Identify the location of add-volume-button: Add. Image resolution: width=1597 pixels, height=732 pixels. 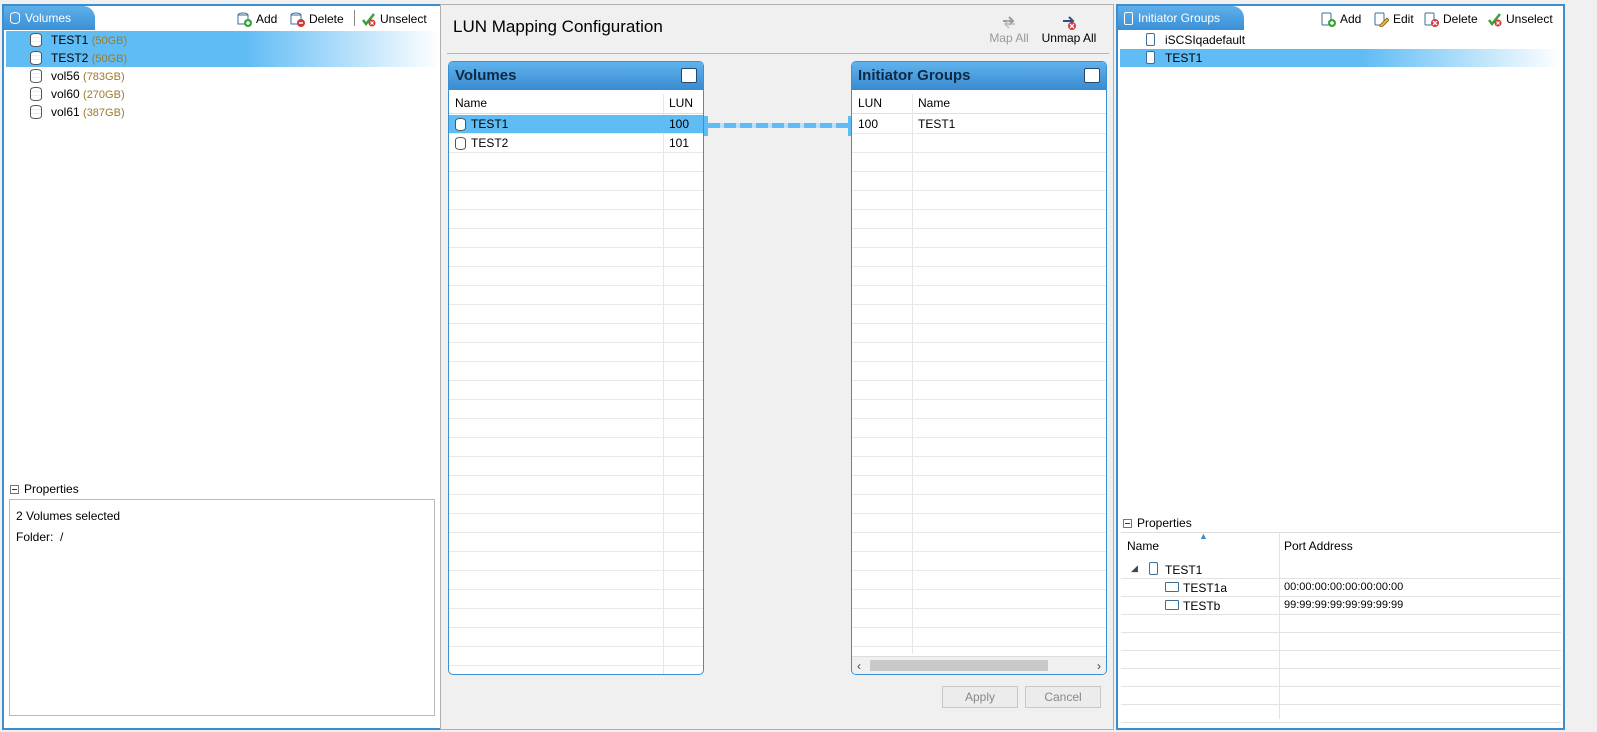
(257, 19).